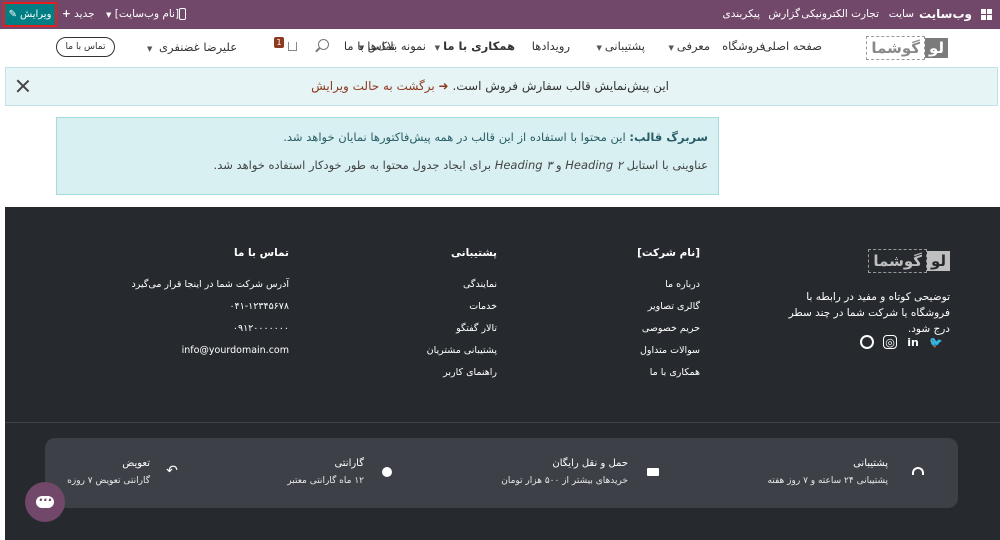 This screenshot has height=540, width=1000. What do you see at coordinates (387, 472) in the screenshot?
I see `badge-icon` at bounding box center [387, 472].